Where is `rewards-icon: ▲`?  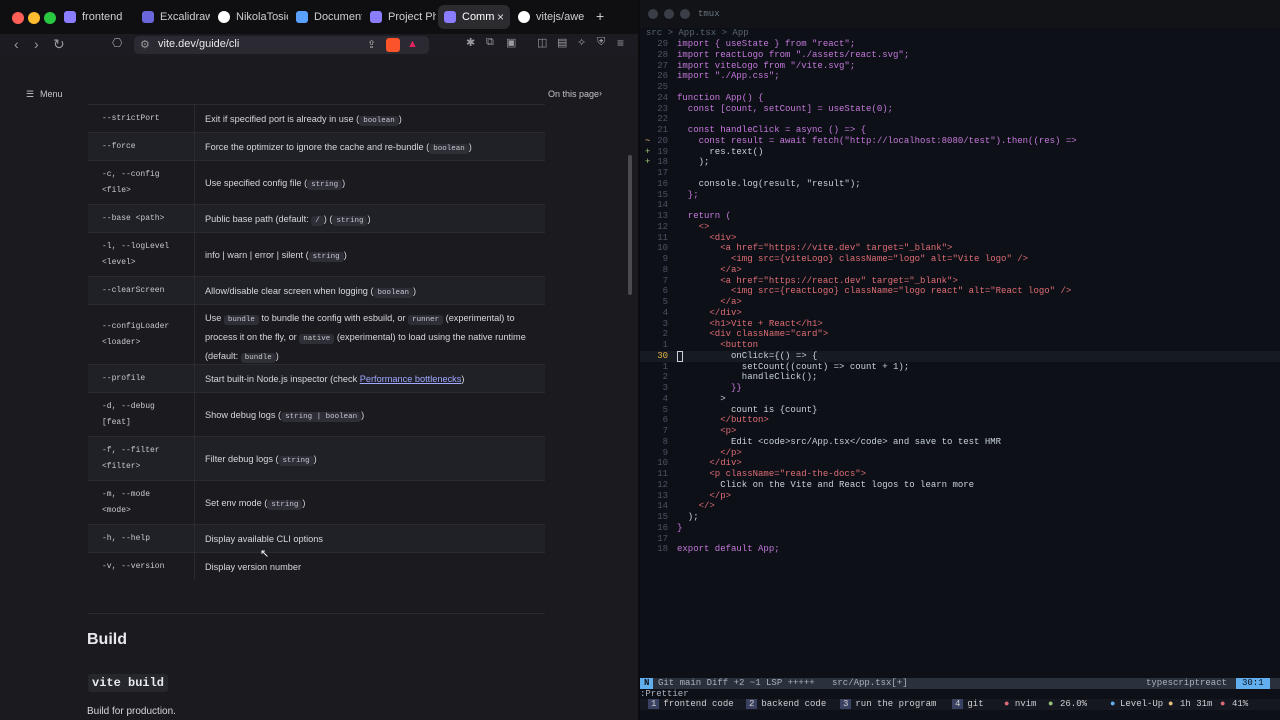
rewards-icon: ▲ is located at coordinates (412, 44).